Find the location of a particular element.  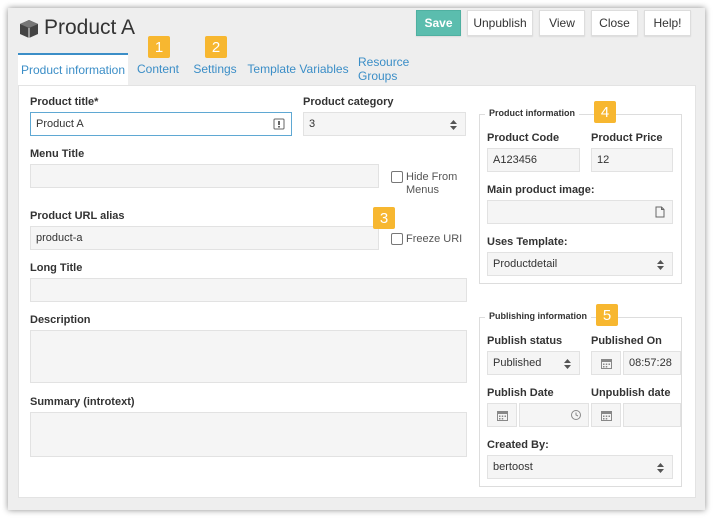

tab-resource-groups: Resource Groups is located at coordinates (405, 69).